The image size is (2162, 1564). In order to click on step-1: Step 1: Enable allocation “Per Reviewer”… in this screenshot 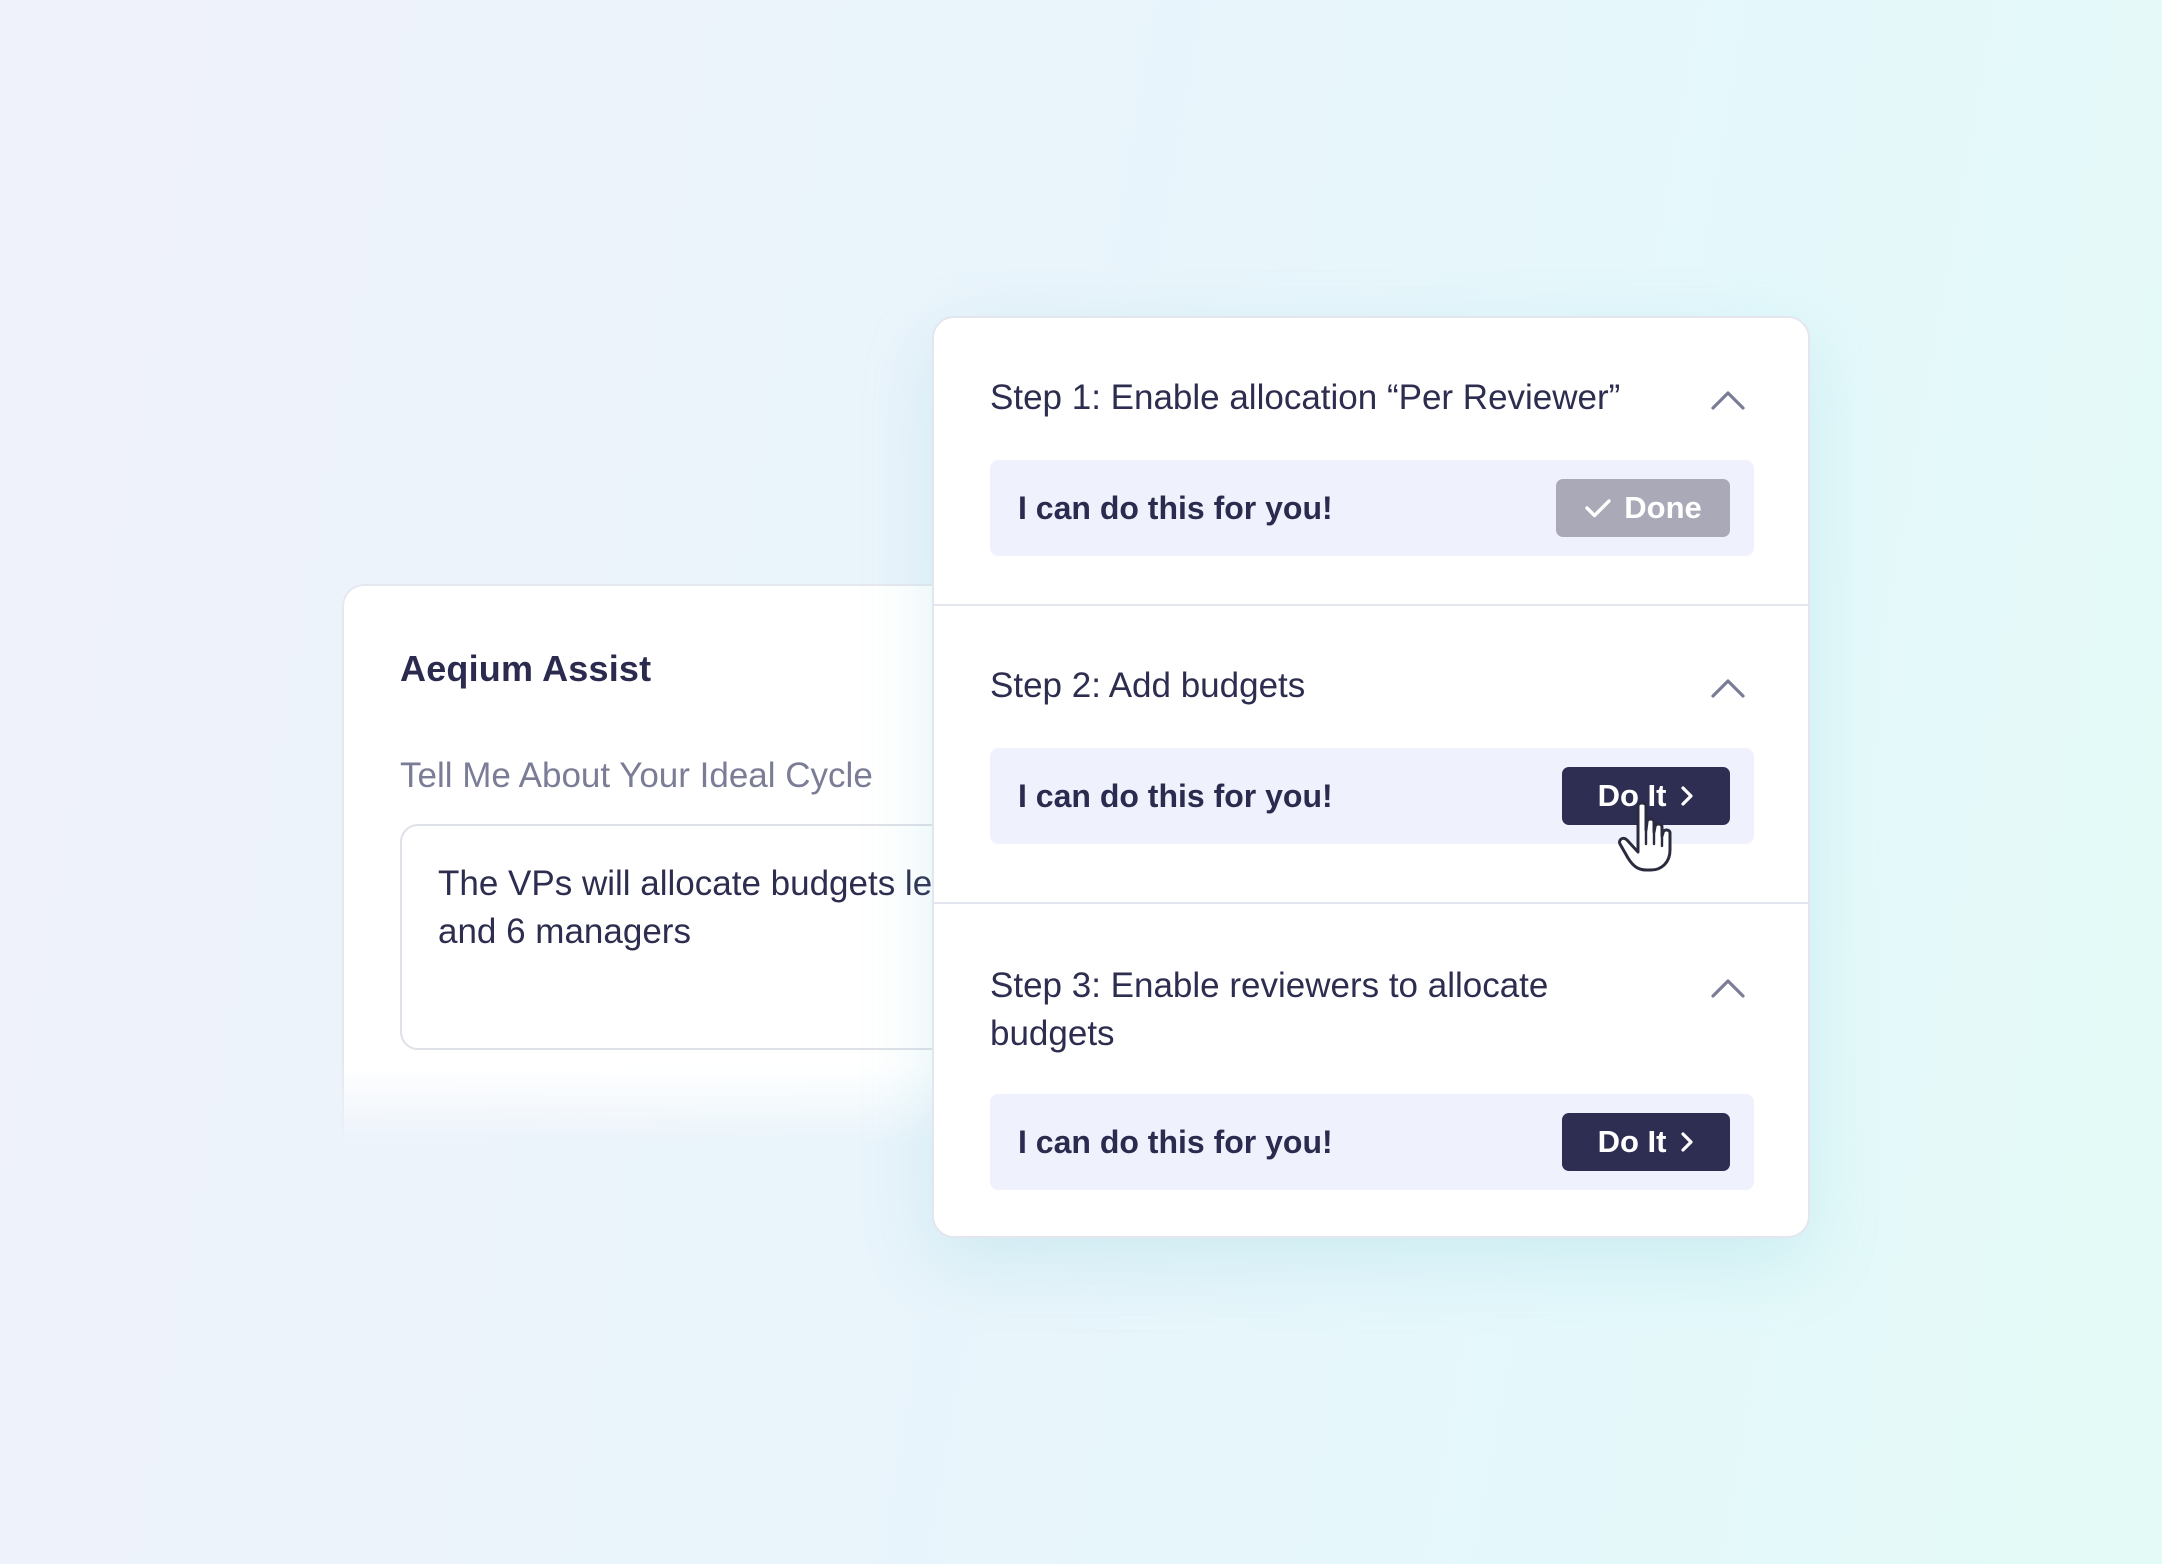, I will do `click(1371, 461)`.